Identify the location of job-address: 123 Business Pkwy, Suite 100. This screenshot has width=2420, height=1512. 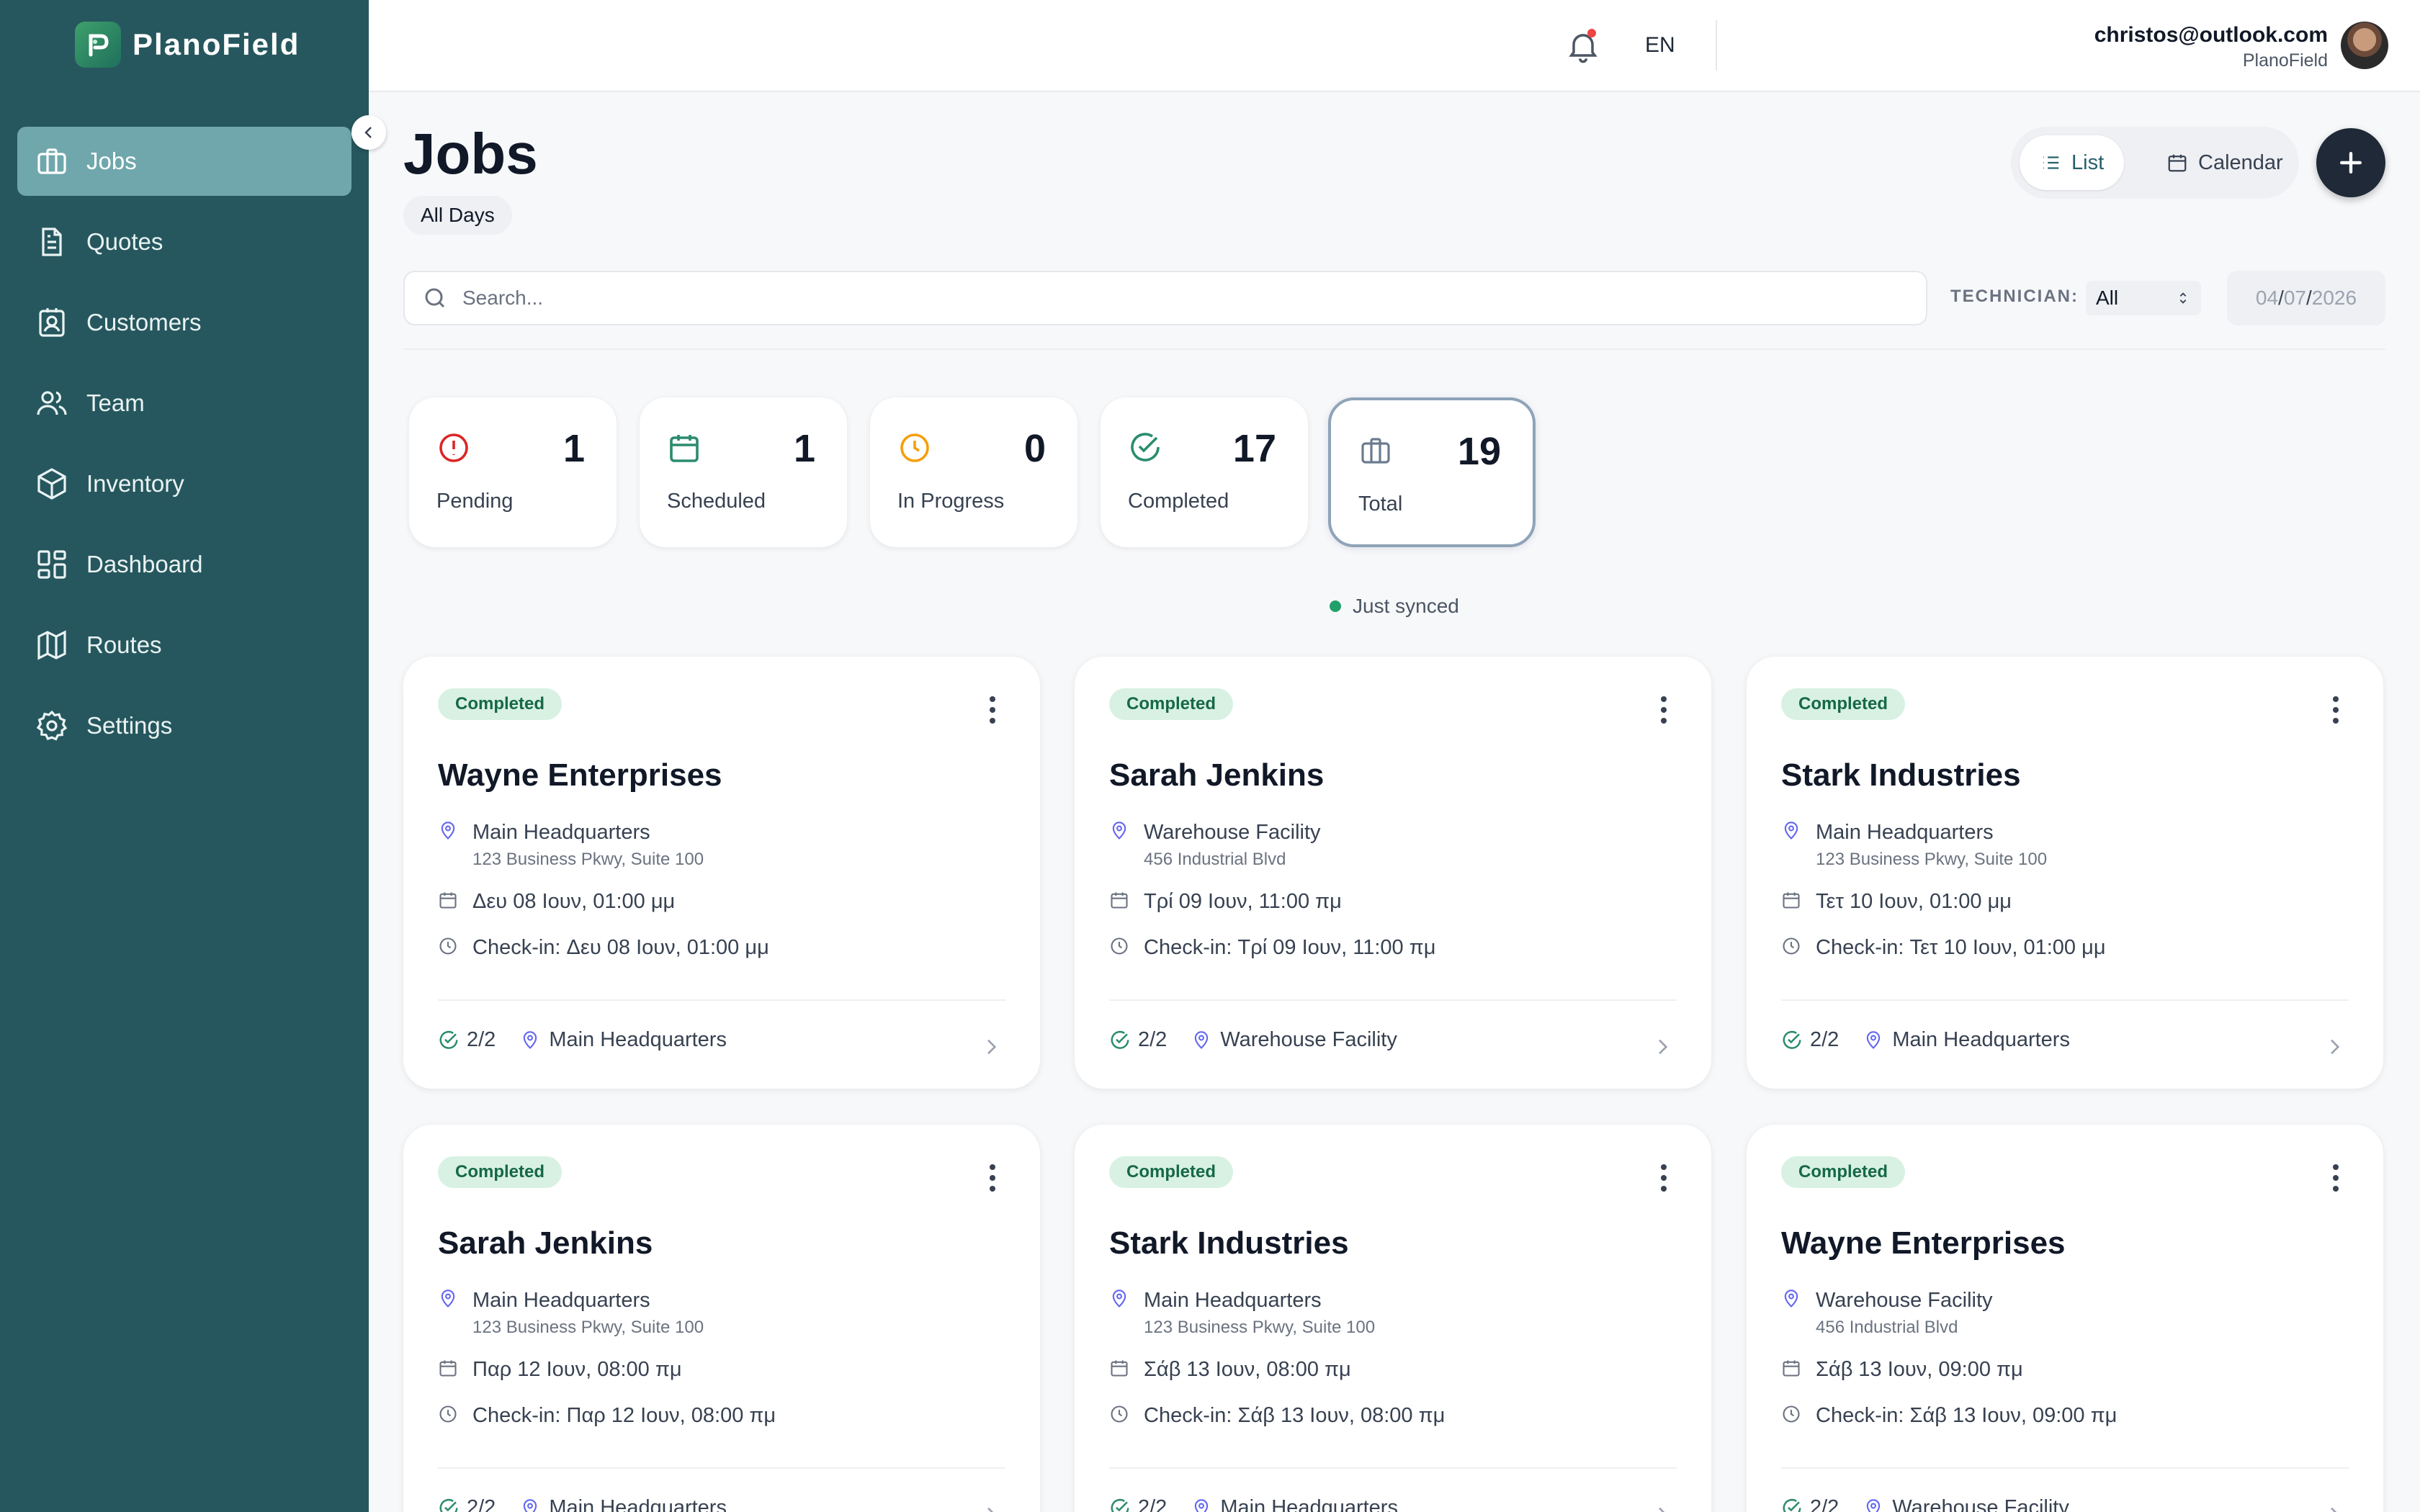
(1260, 1327).